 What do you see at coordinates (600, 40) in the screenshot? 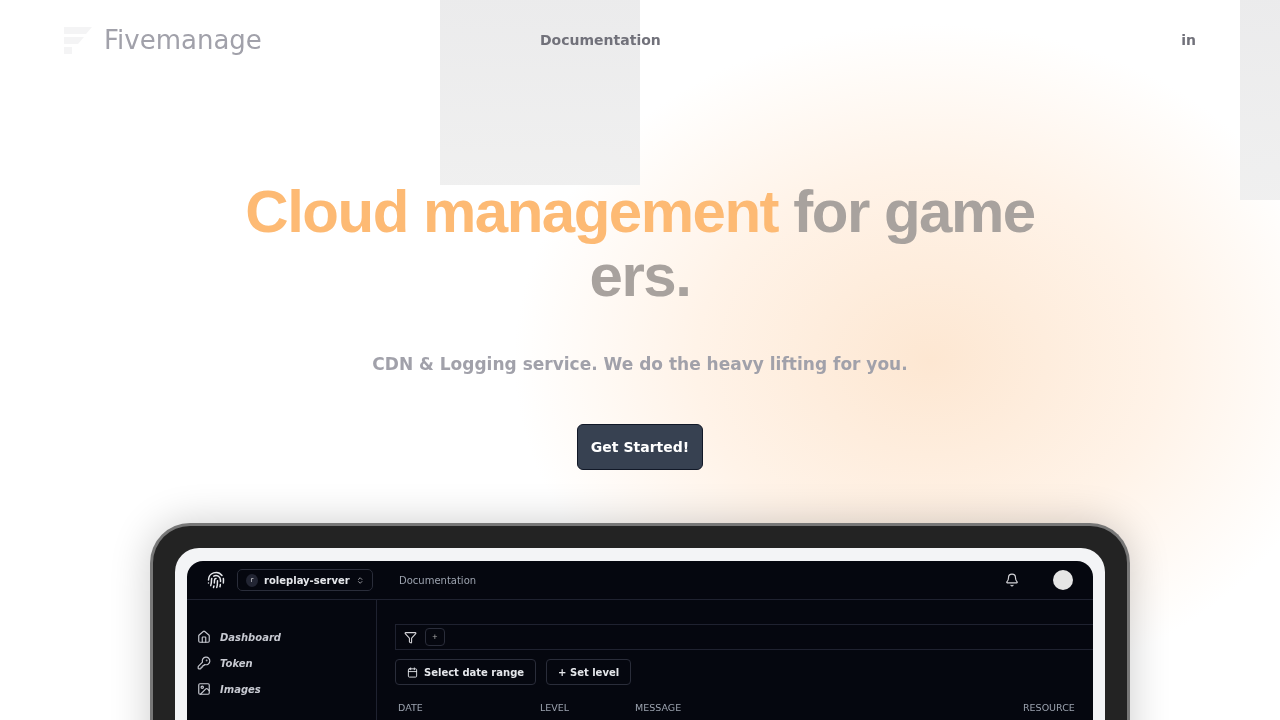
I see `nav-link: Documentation` at bounding box center [600, 40].